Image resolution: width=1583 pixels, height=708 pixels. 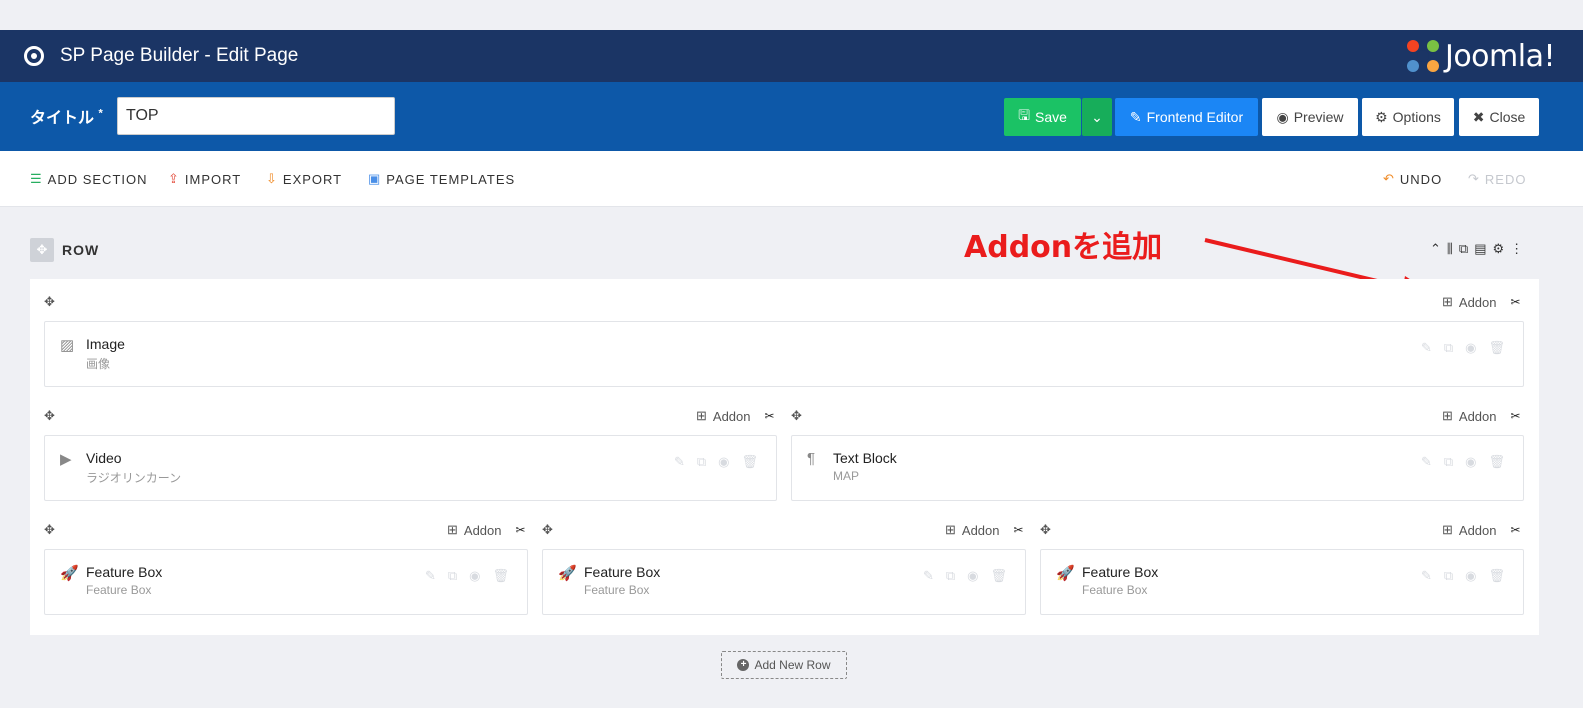 I want to click on annotation-text: Addonを追加, so click(x=1063, y=247).